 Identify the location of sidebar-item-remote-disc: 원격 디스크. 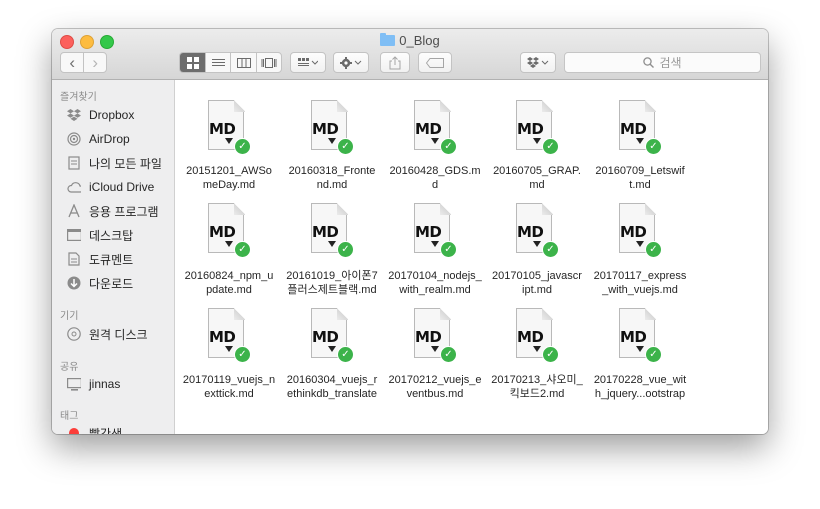
(107, 334).